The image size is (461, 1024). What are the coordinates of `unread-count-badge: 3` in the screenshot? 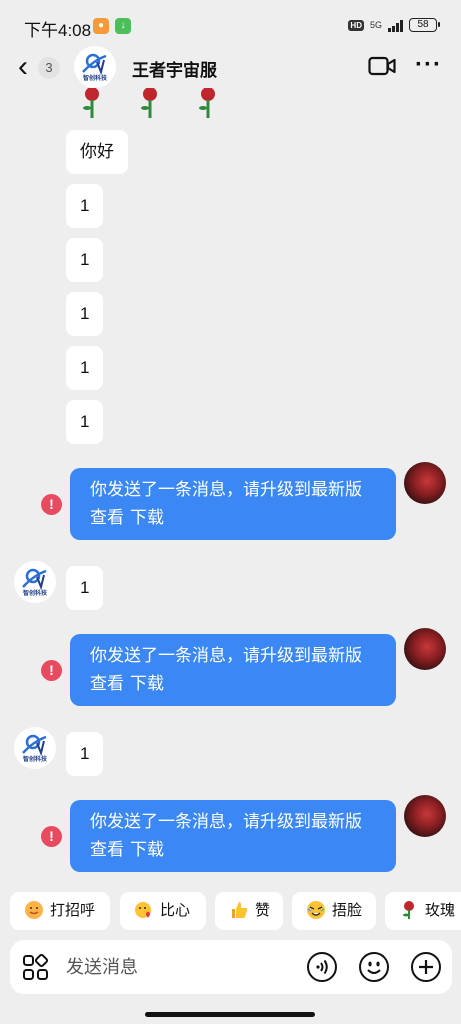 It's located at (49, 68).